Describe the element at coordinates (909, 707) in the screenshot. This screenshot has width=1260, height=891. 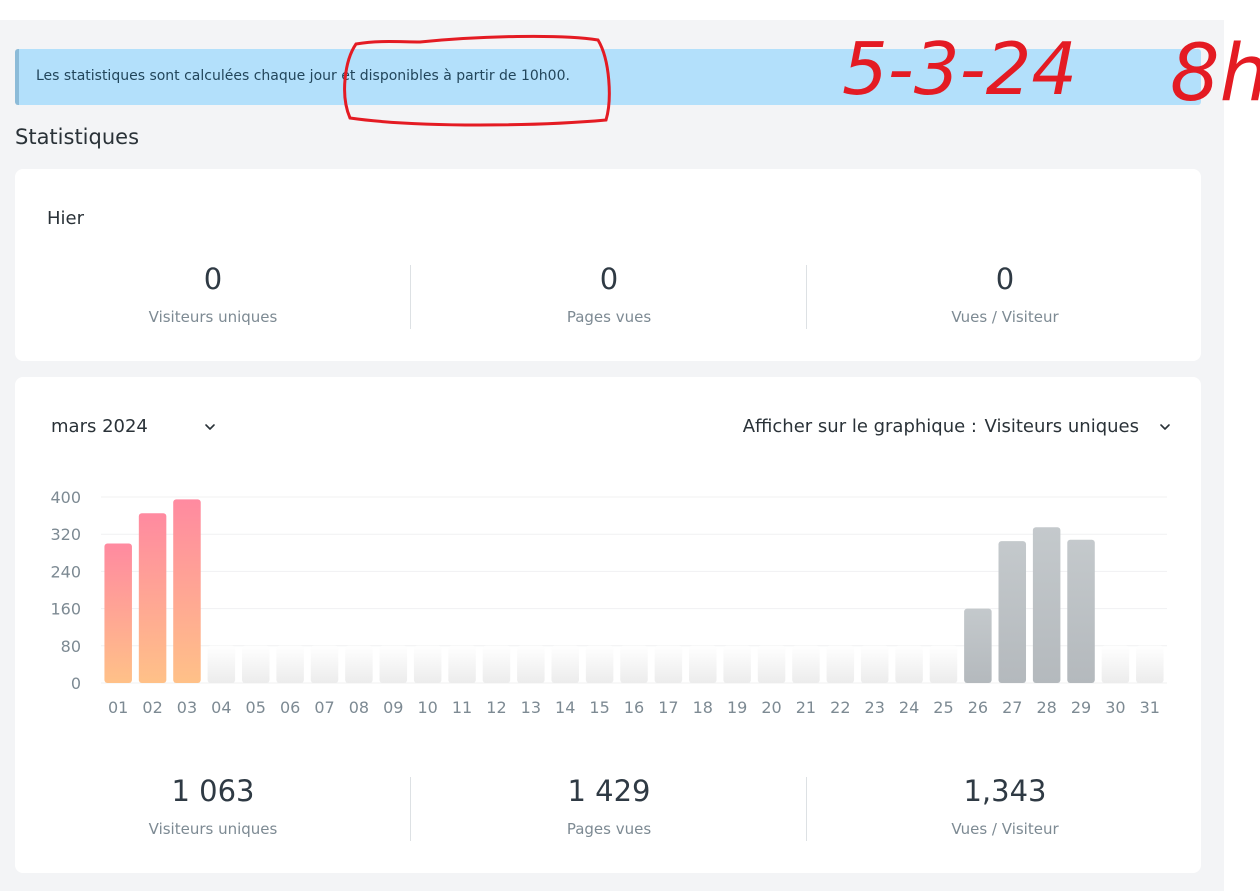
I see `x-tick-label: 24` at that location.